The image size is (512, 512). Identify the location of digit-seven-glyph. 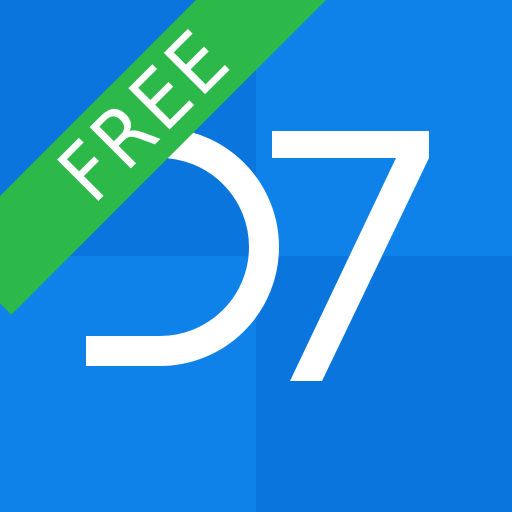
(350, 256).